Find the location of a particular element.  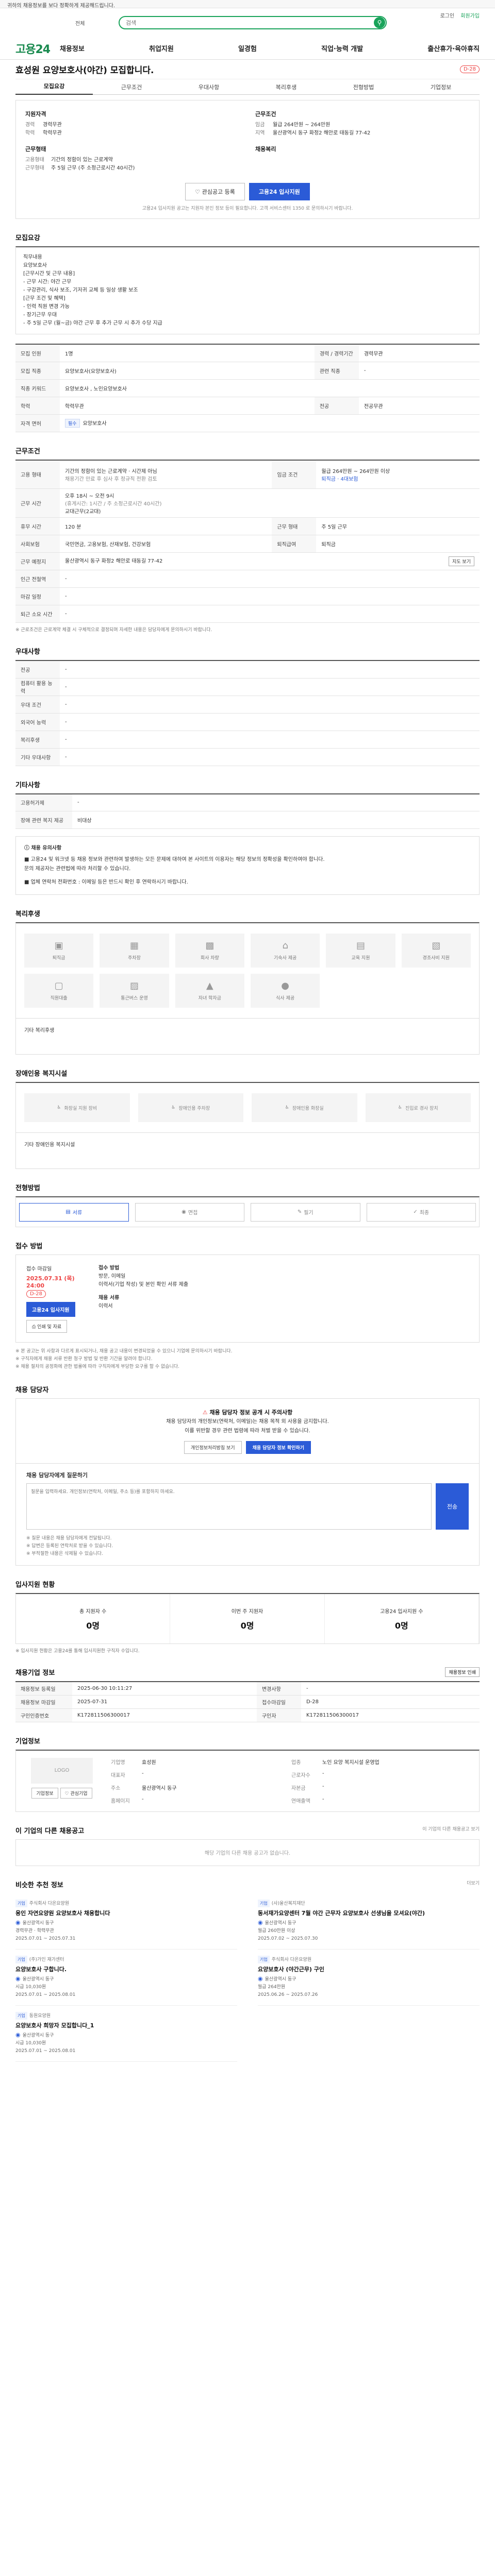

inquiry-textarea is located at coordinates (229, 1506).